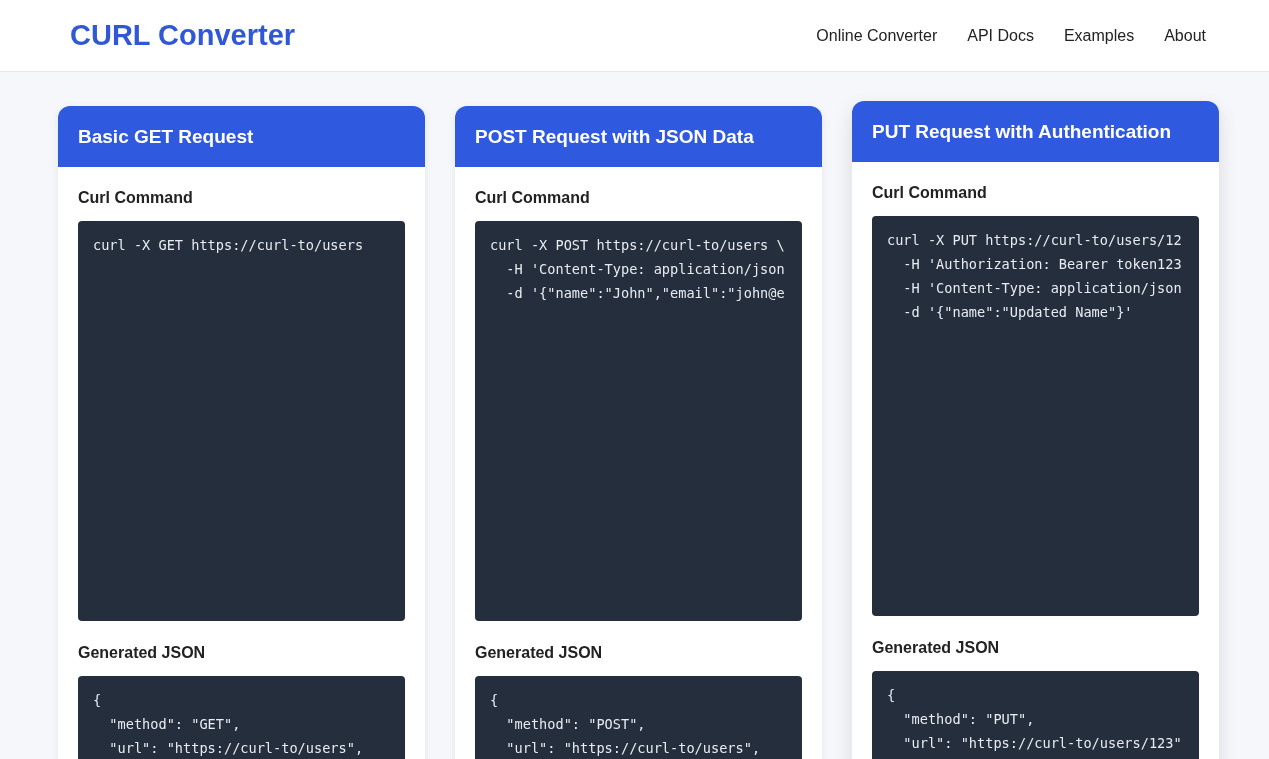  I want to click on code-block: { "method": "PUT", "url": "https://curl-to/users/123", so click(1035, 715).